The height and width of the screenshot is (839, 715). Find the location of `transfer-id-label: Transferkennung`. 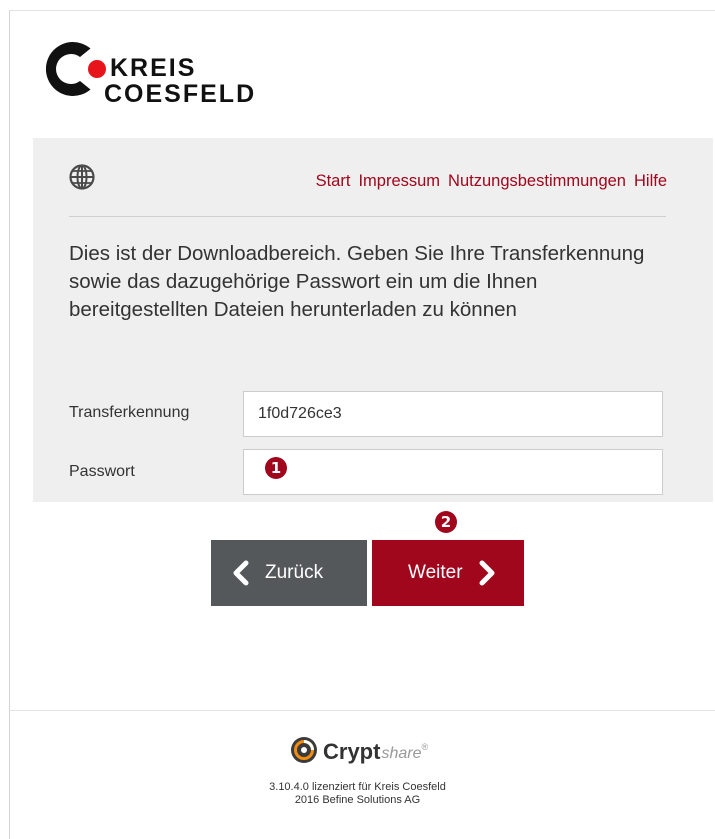

transfer-id-label: Transferkennung is located at coordinates (129, 412).